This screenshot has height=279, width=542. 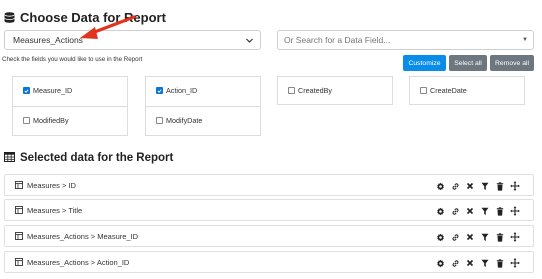 I want to click on caret-down-icon: ▼, so click(x=525, y=40).